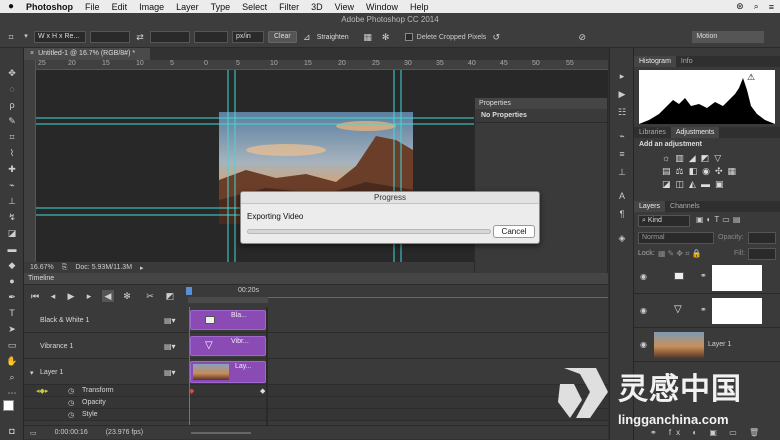 The width and height of the screenshot is (780, 440). Describe the element at coordinates (622, 238) in the screenshot. I see `3d-icon: ◈` at that location.